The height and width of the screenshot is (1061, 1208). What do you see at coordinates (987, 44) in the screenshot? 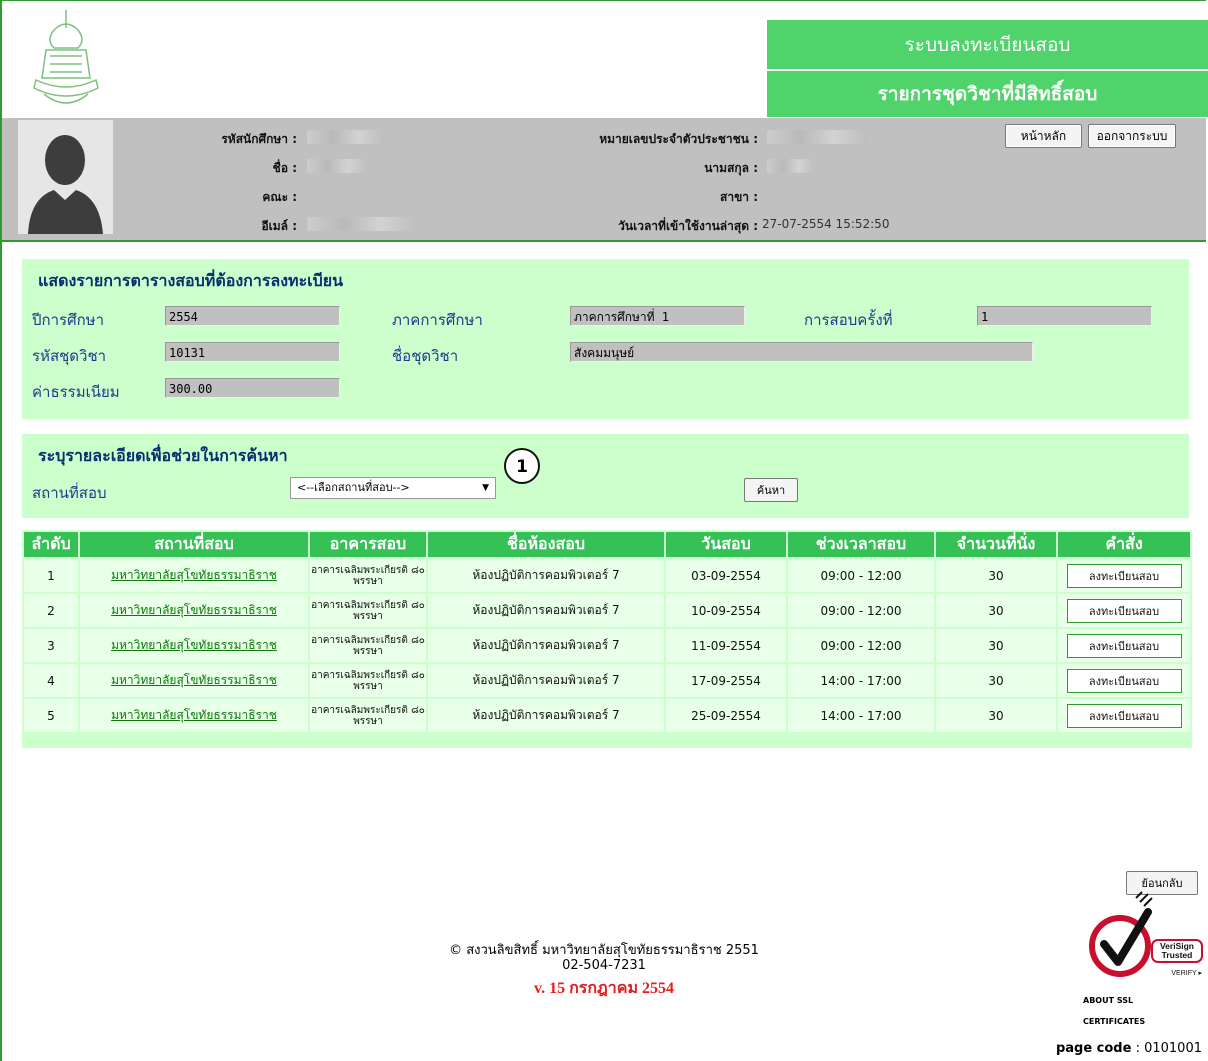
I see `system-title: ระบบลงทะเบียนสอบ` at bounding box center [987, 44].